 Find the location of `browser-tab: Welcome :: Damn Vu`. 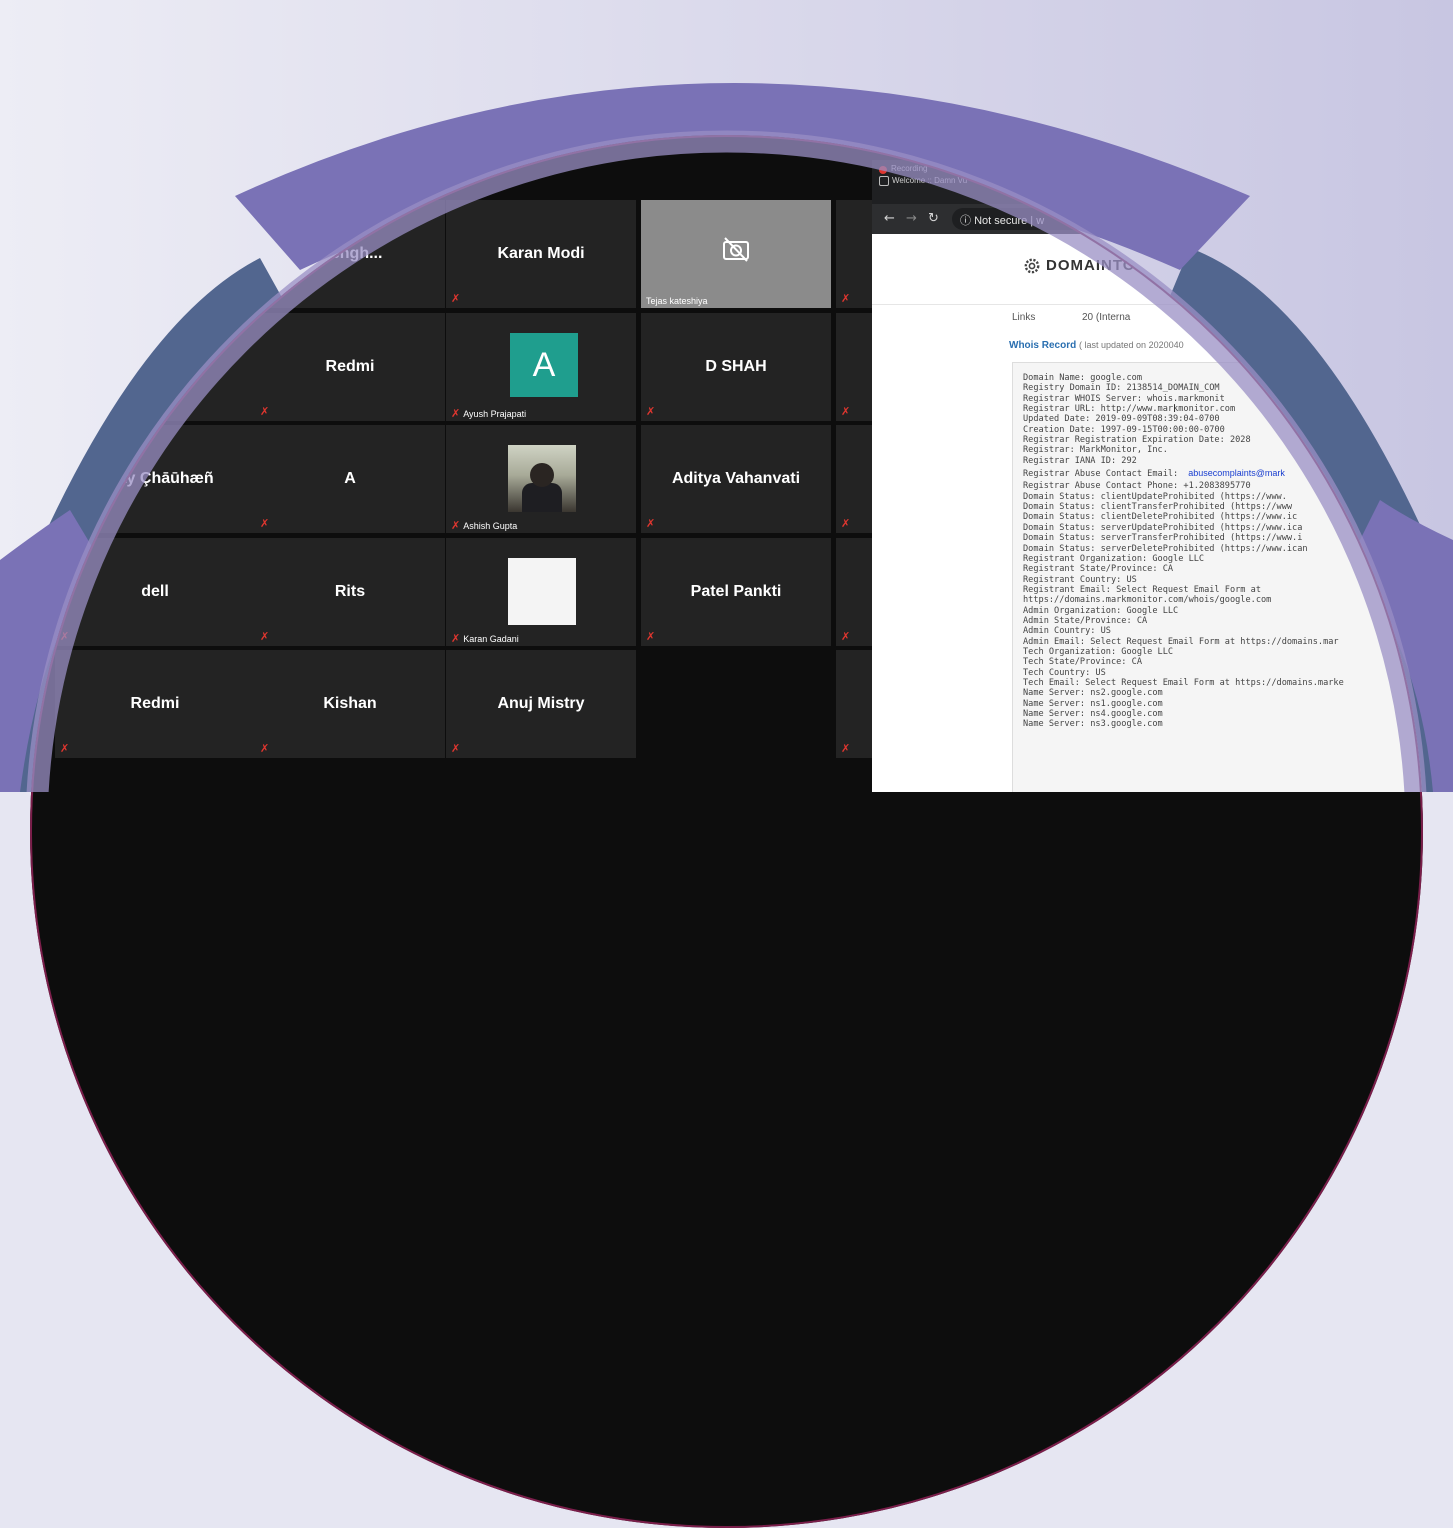

browser-tab: Welcome :: Damn Vu is located at coordinates (929, 180).